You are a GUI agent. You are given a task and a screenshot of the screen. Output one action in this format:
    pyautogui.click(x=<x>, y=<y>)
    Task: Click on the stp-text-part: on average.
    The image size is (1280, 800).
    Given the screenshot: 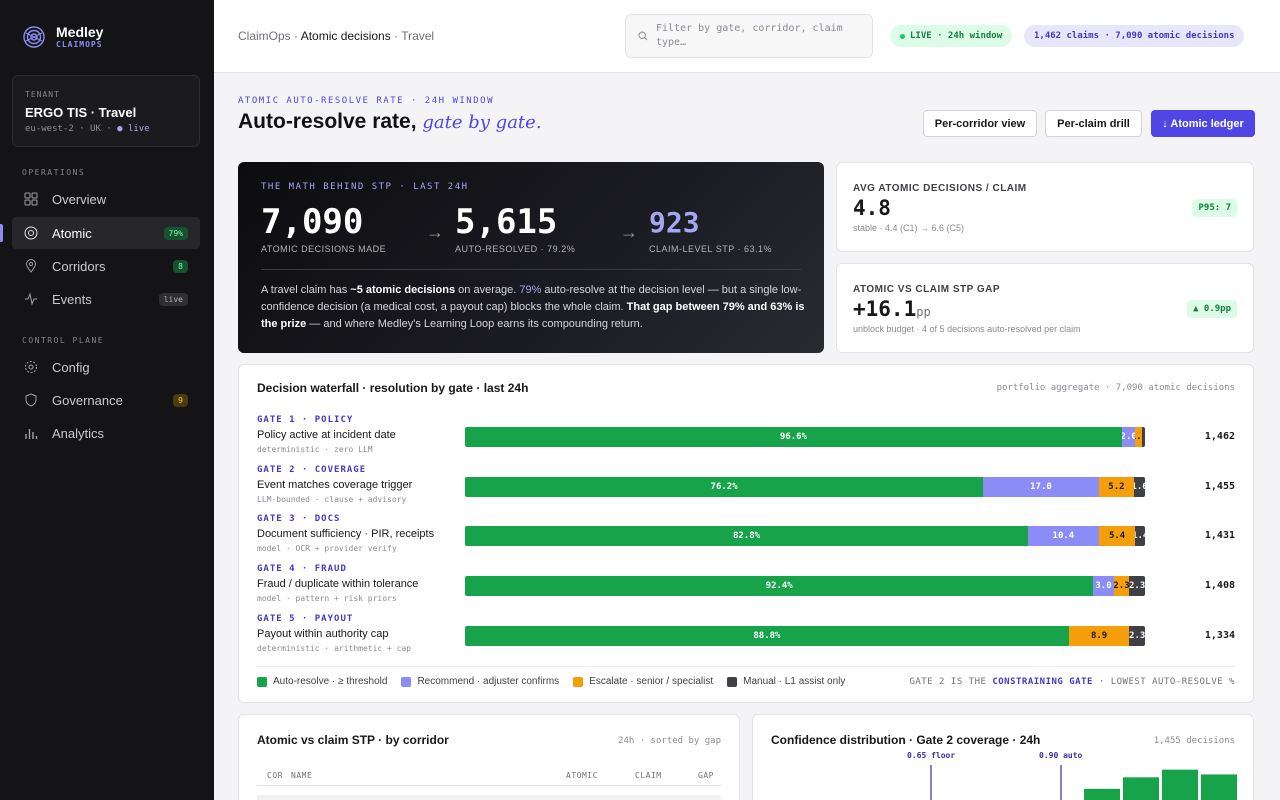 What is the action you would take?
    pyautogui.click(x=487, y=290)
    